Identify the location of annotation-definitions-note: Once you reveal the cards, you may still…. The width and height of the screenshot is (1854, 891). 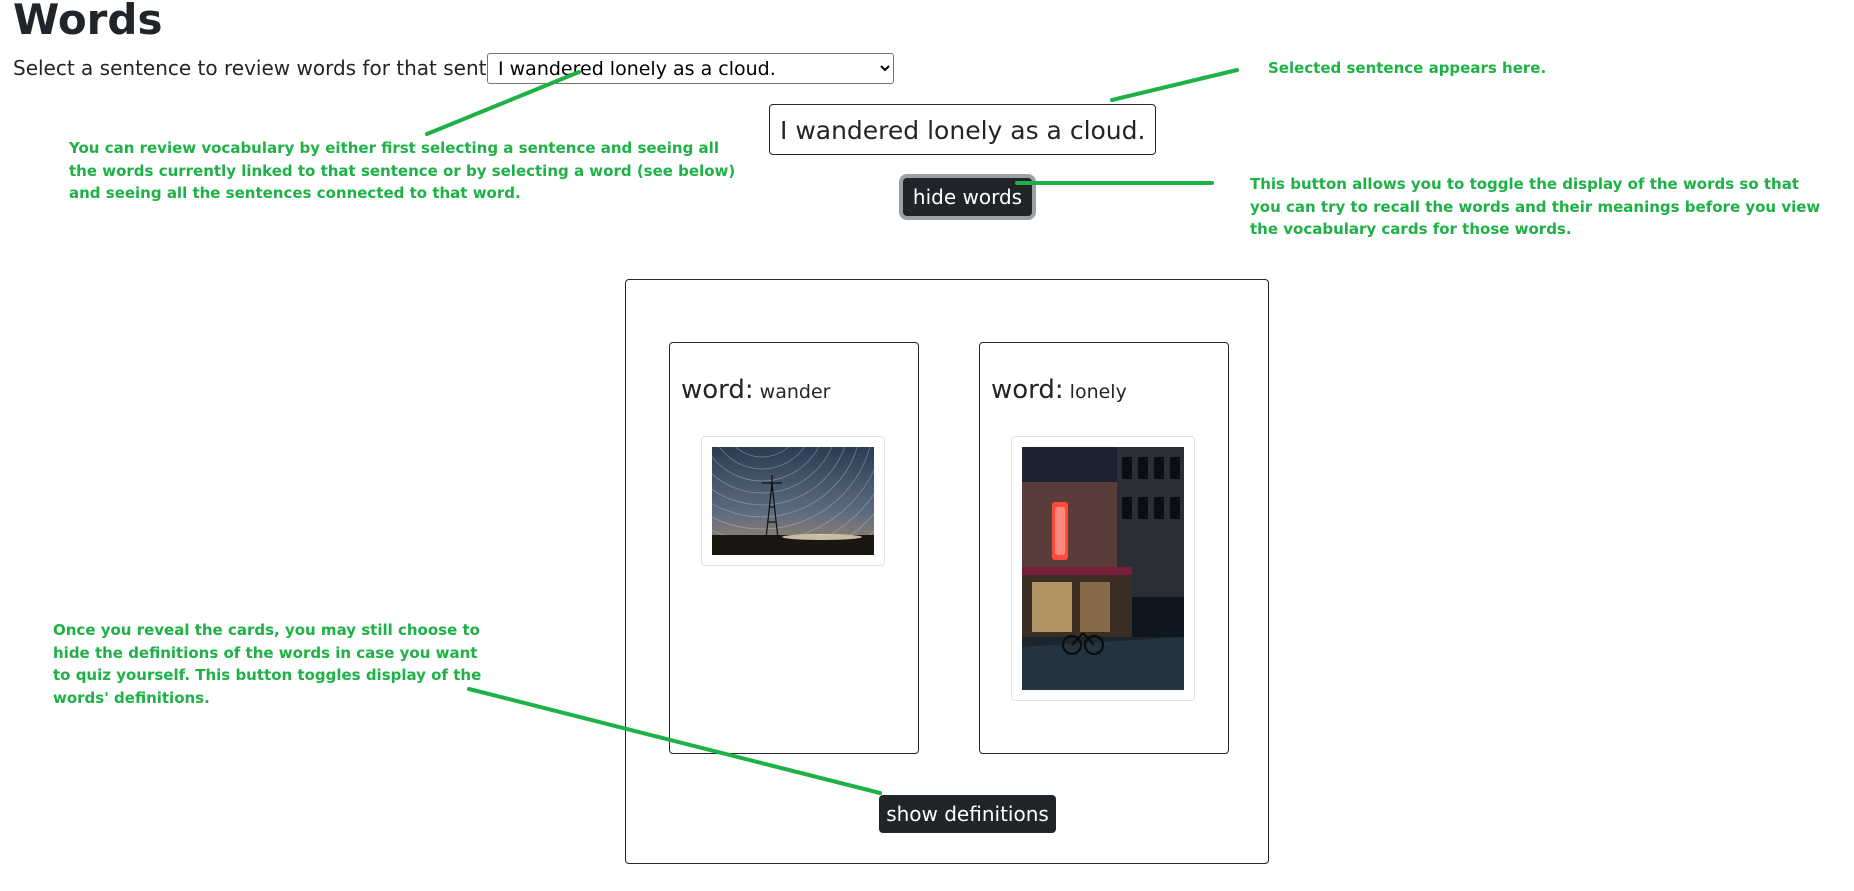
(267, 664).